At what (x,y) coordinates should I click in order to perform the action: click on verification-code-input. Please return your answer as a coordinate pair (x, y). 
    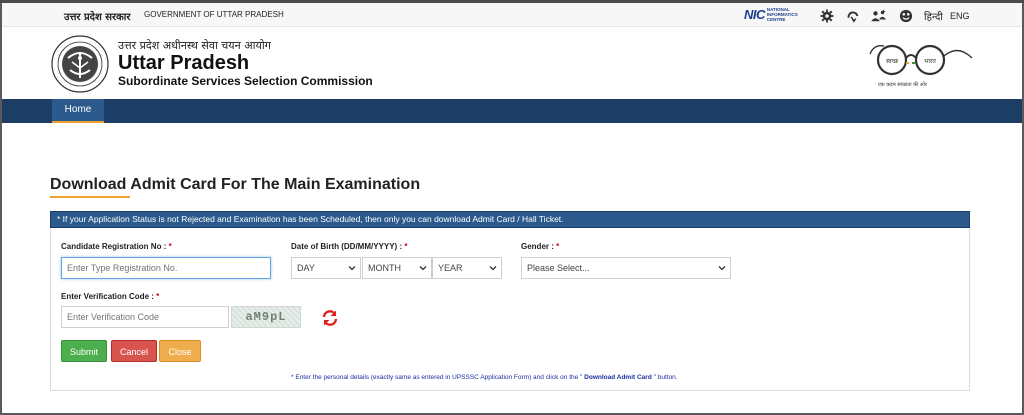
    Looking at the image, I should click on (145, 317).